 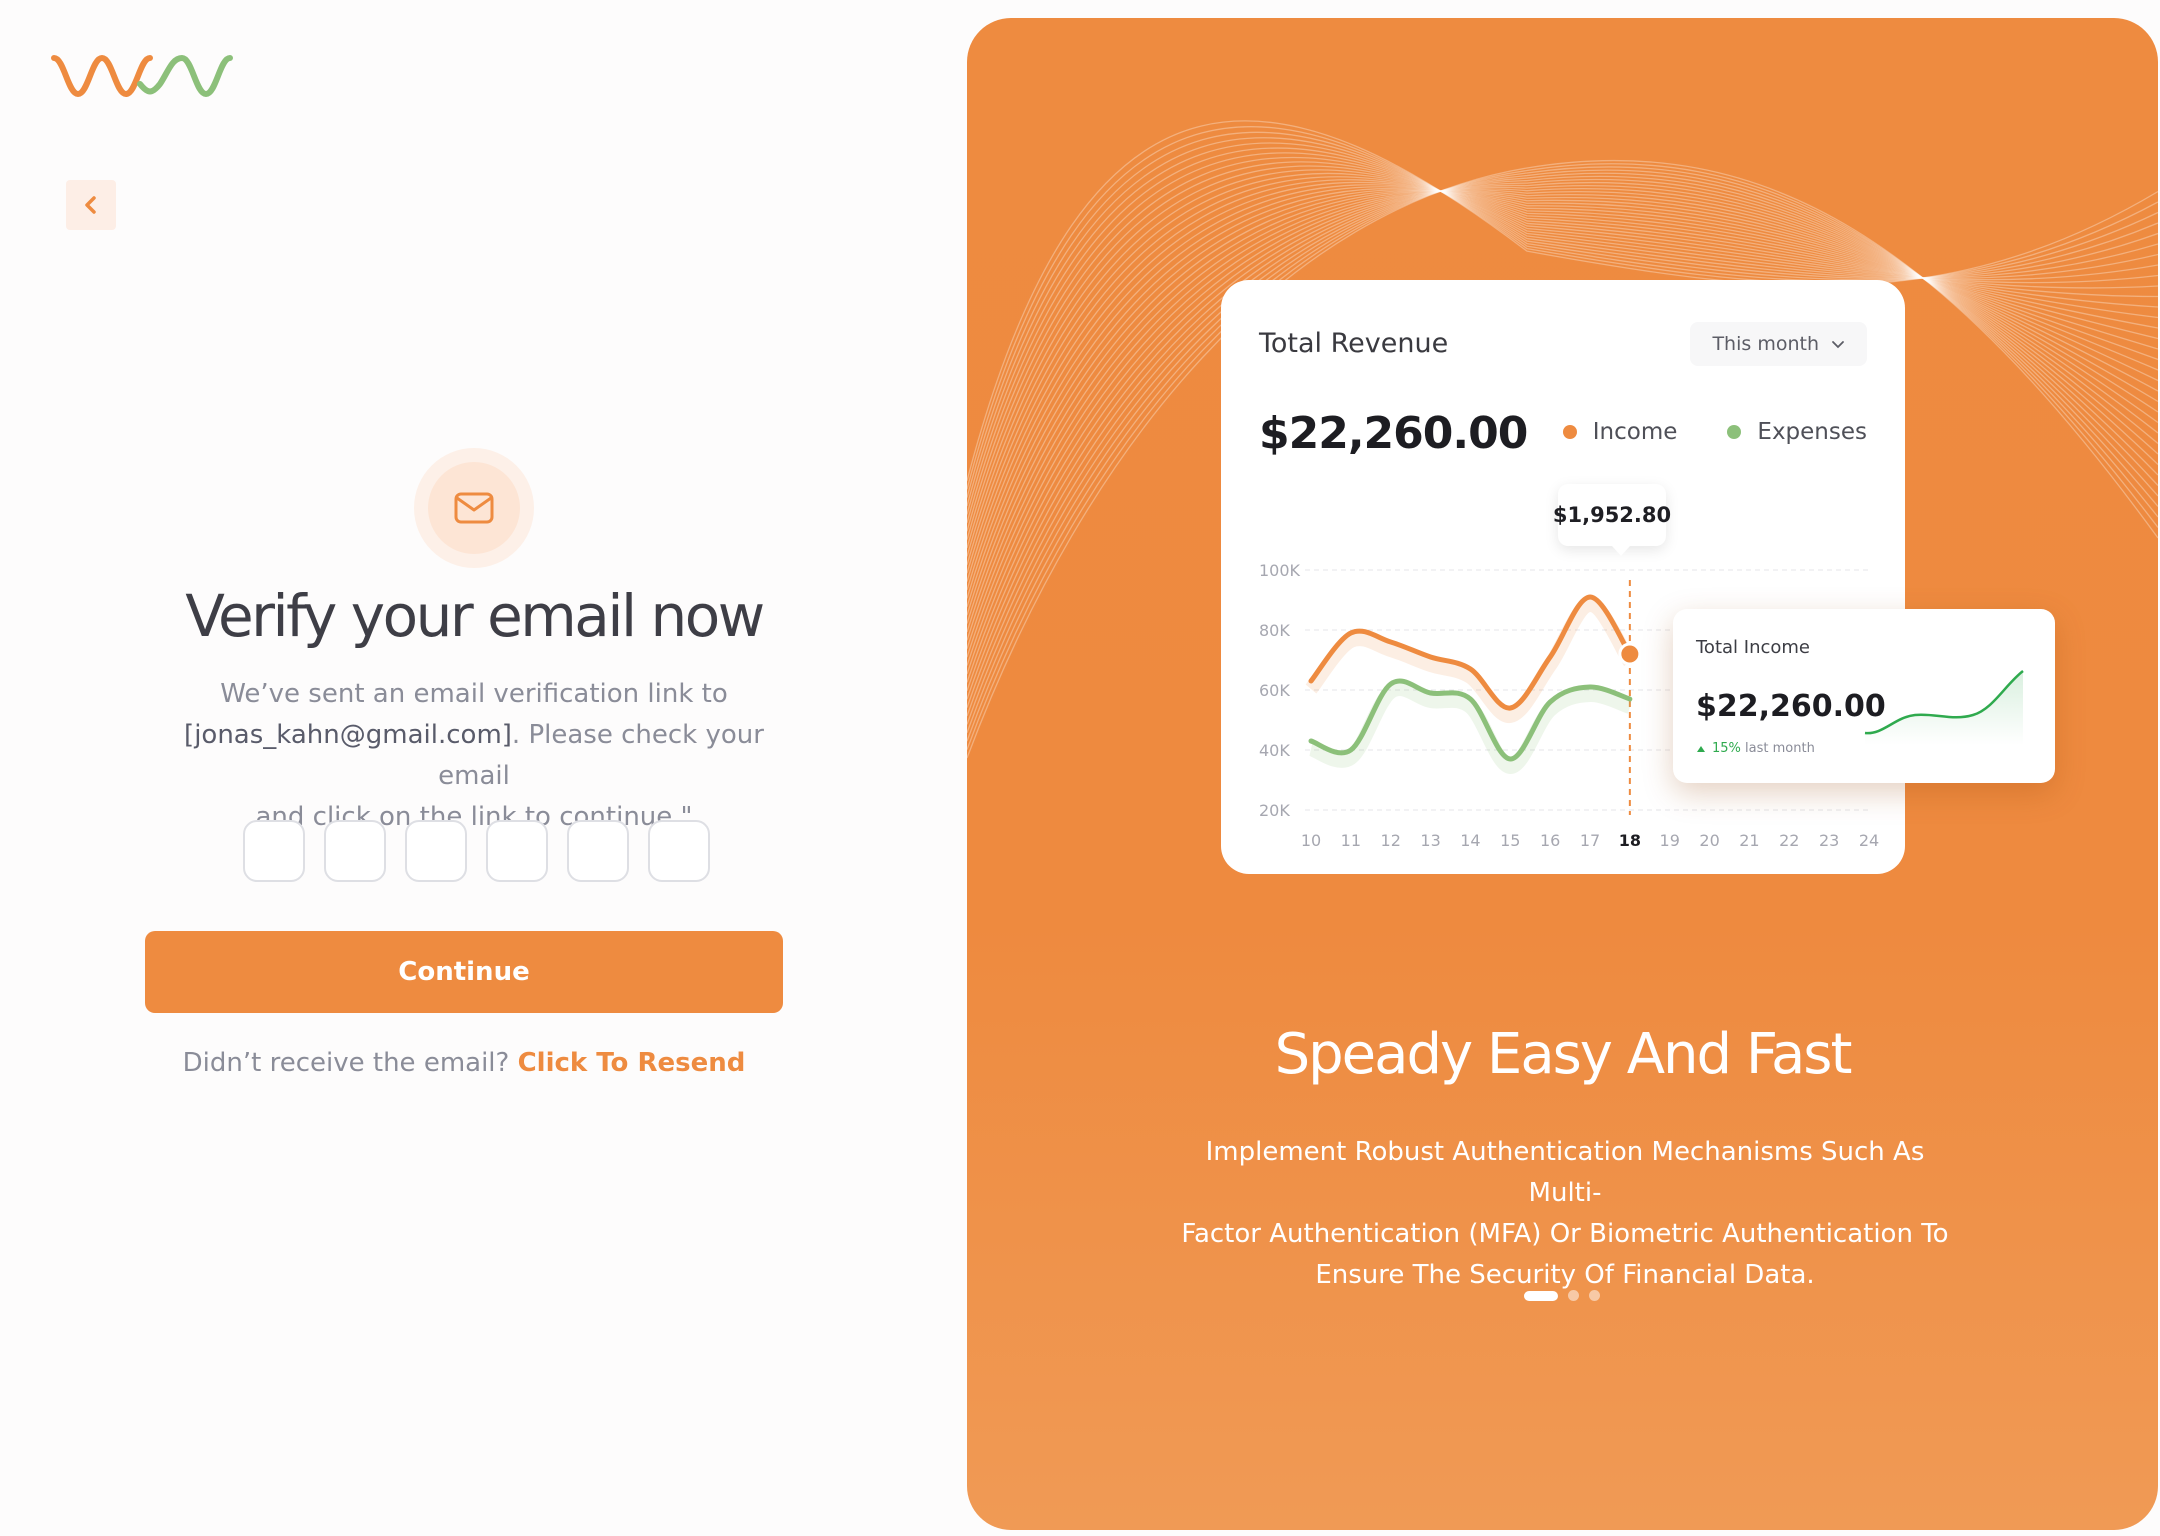 I want to click on y-tick-label: 60K, so click(x=1274, y=690).